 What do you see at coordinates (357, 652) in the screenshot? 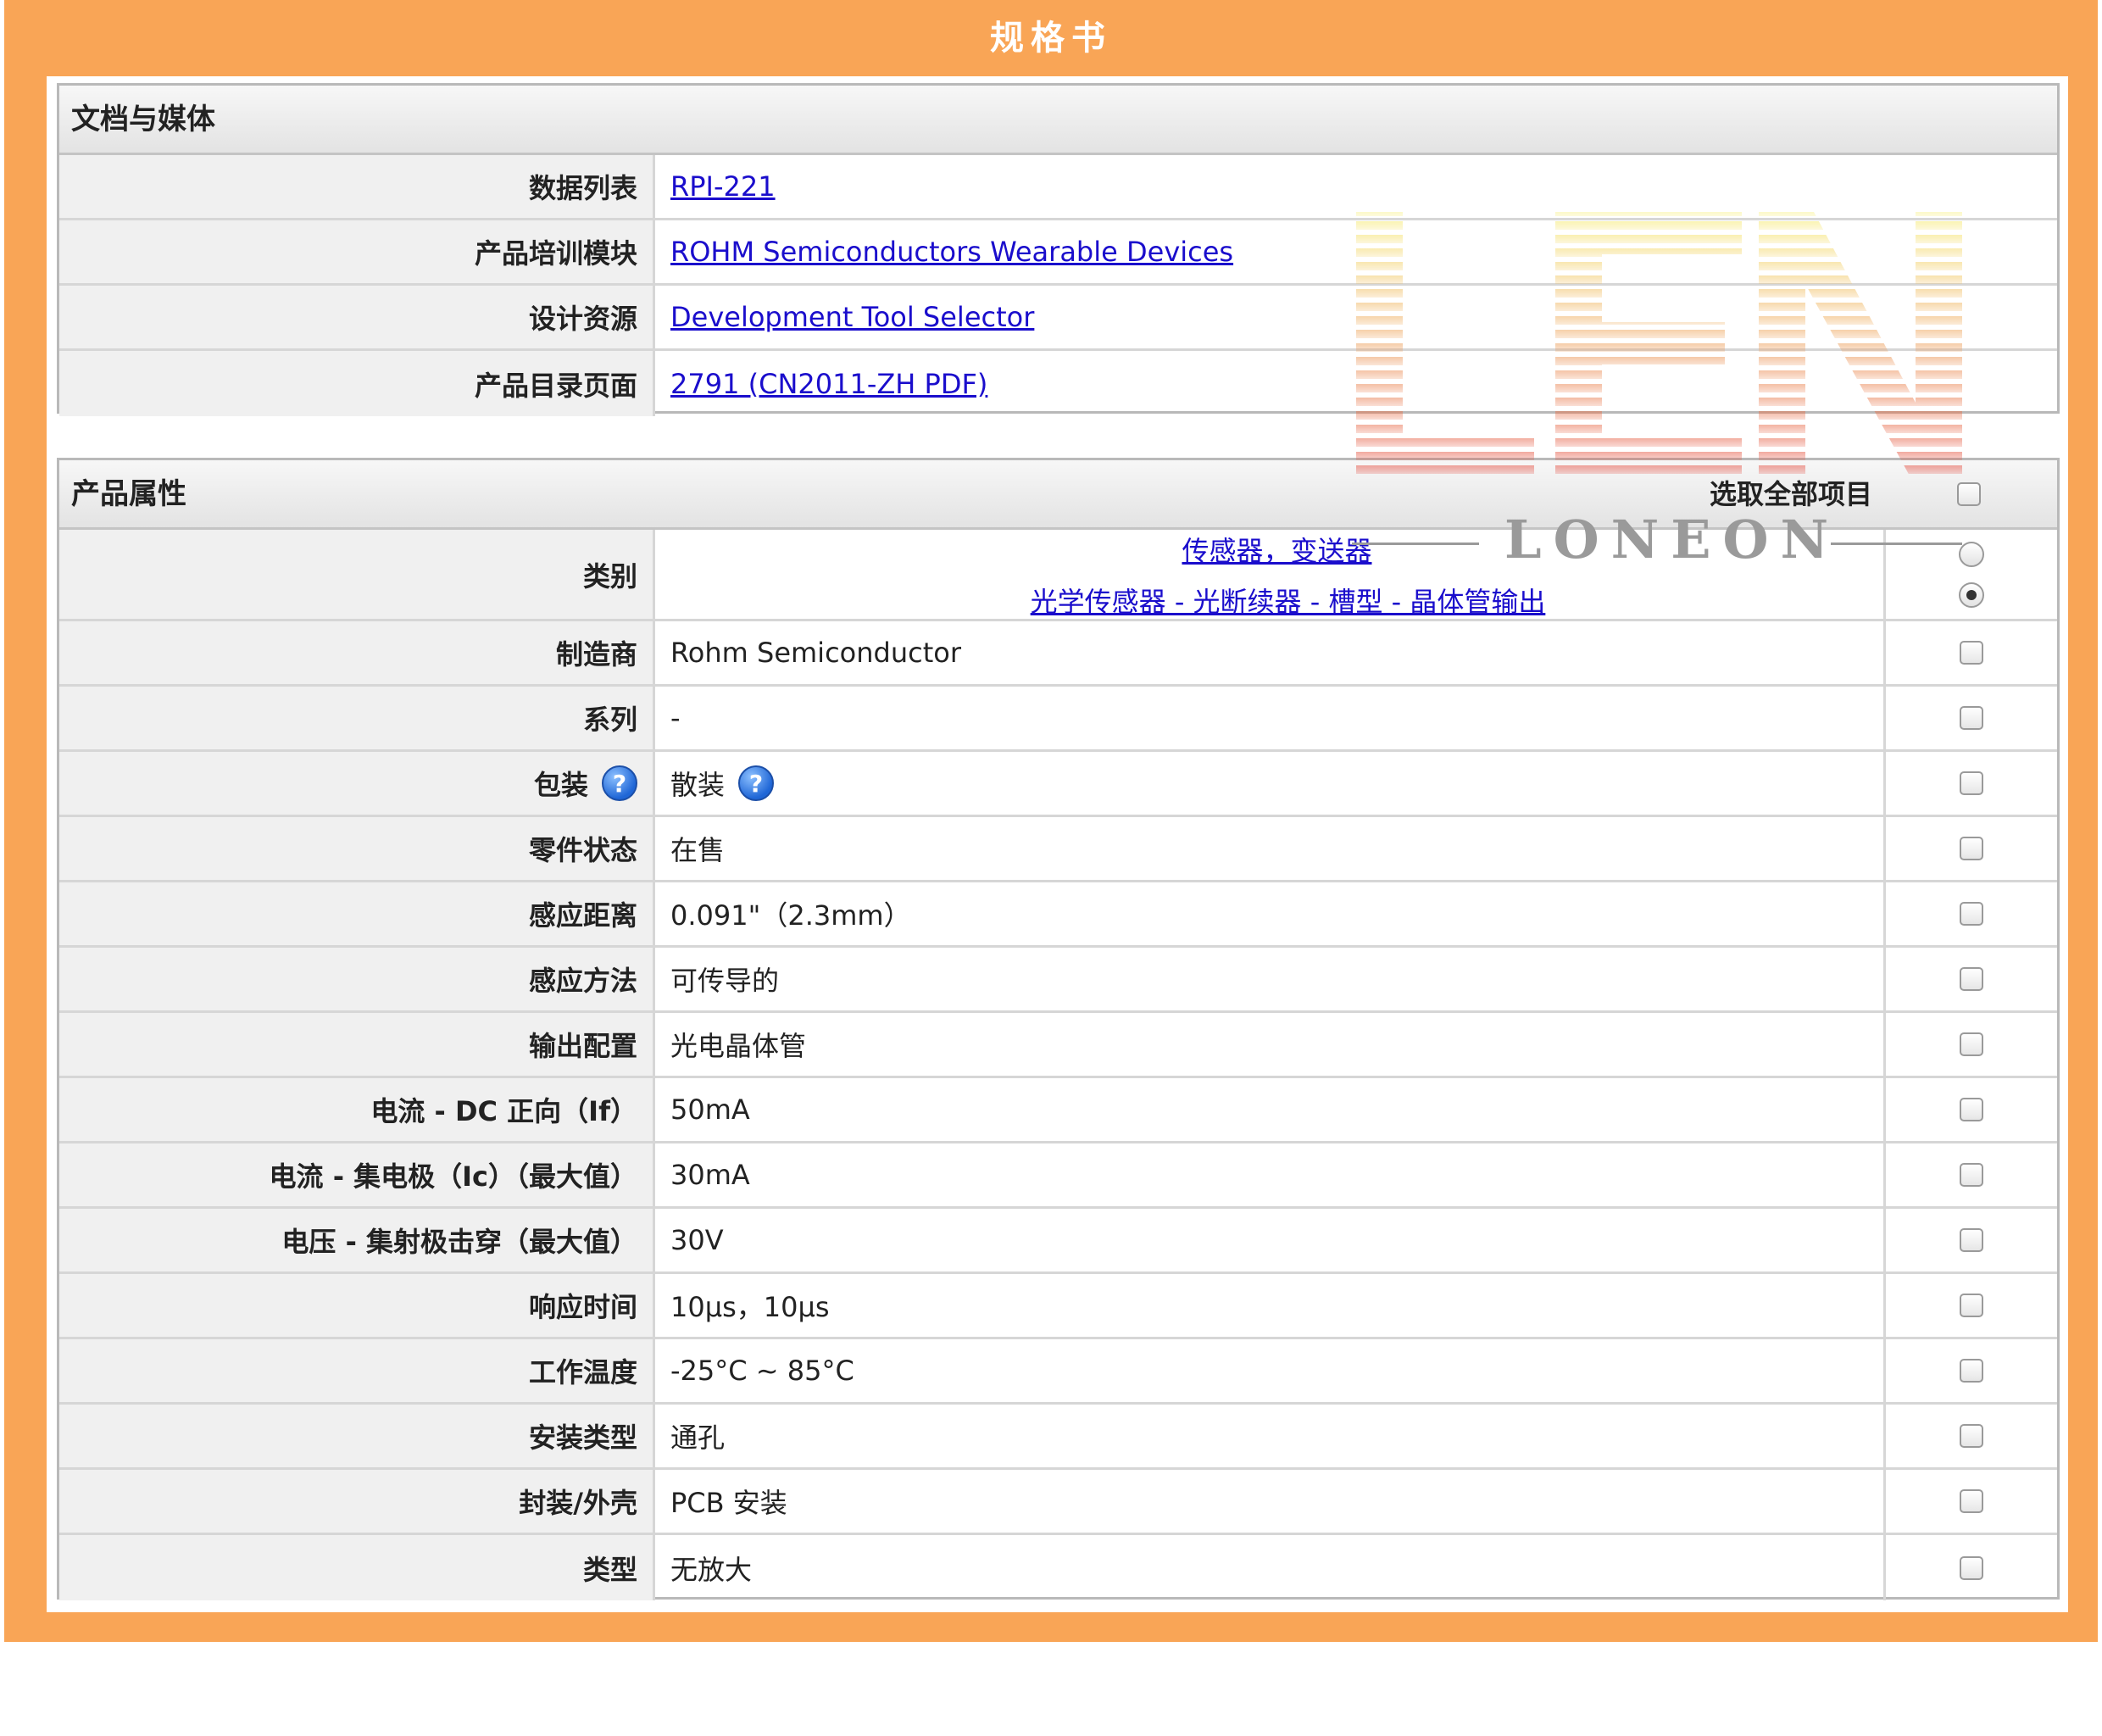
I see `attr-label: 制造商` at bounding box center [357, 652].